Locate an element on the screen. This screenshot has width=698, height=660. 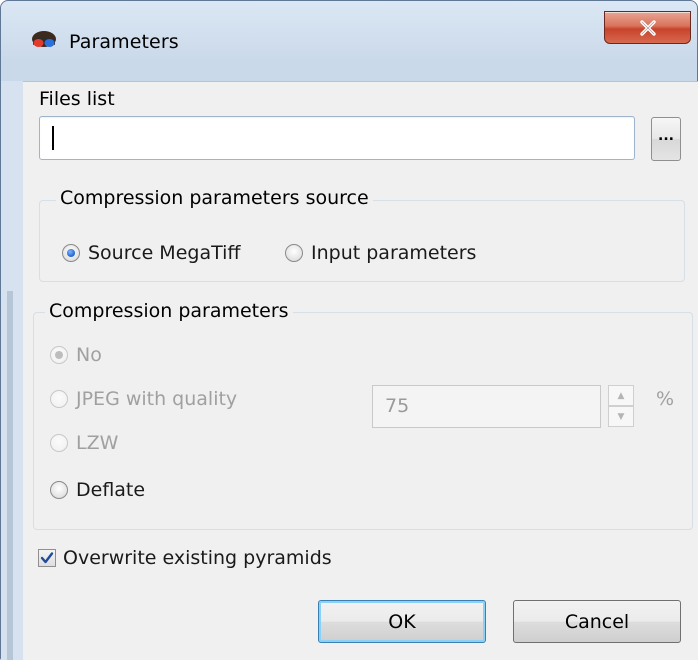
checkbox-checked is located at coordinates (47, 558).